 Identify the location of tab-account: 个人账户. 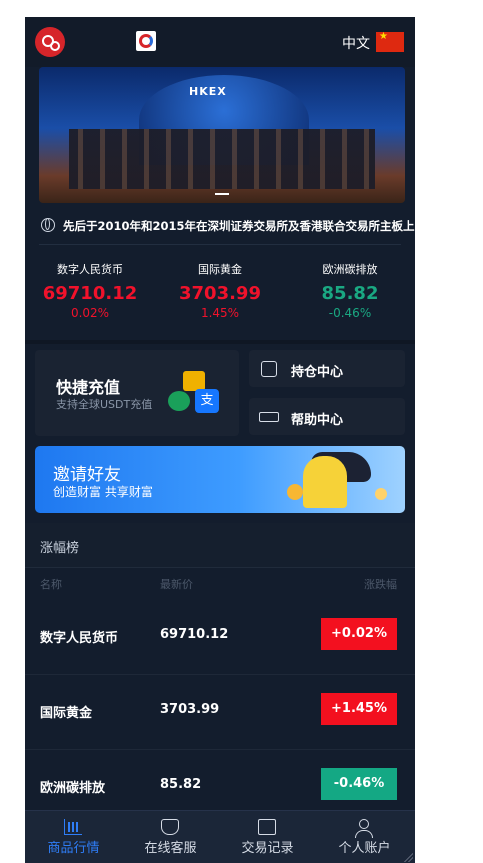
(364, 837).